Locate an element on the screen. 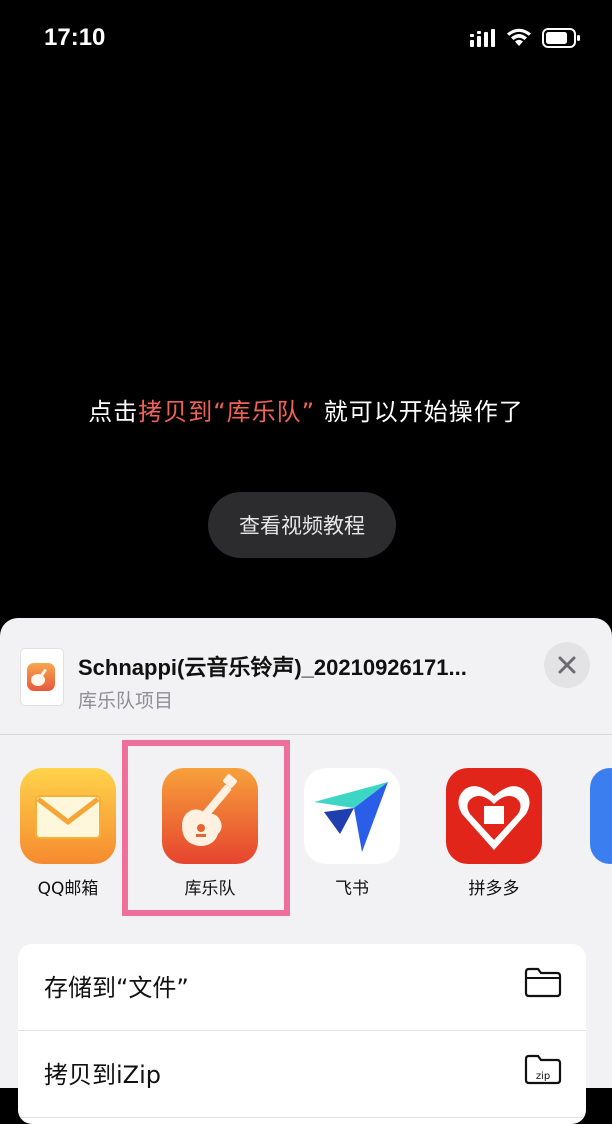 The width and height of the screenshot is (612, 1124). action-save-to-files: 存储到“文件” is located at coordinates (302, 987).